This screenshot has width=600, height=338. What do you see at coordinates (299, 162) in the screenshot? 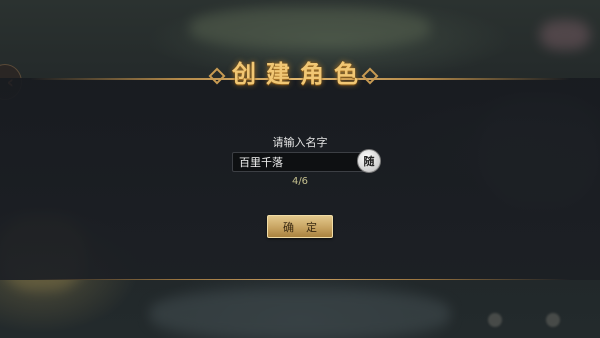
I see `character-name-input` at bounding box center [299, 162].